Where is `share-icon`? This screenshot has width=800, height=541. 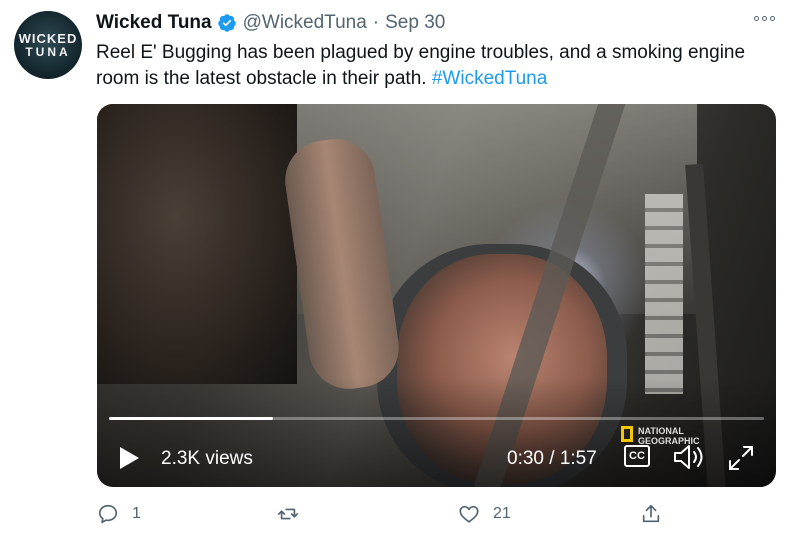 share-icon is located at coordinates (651, 513).